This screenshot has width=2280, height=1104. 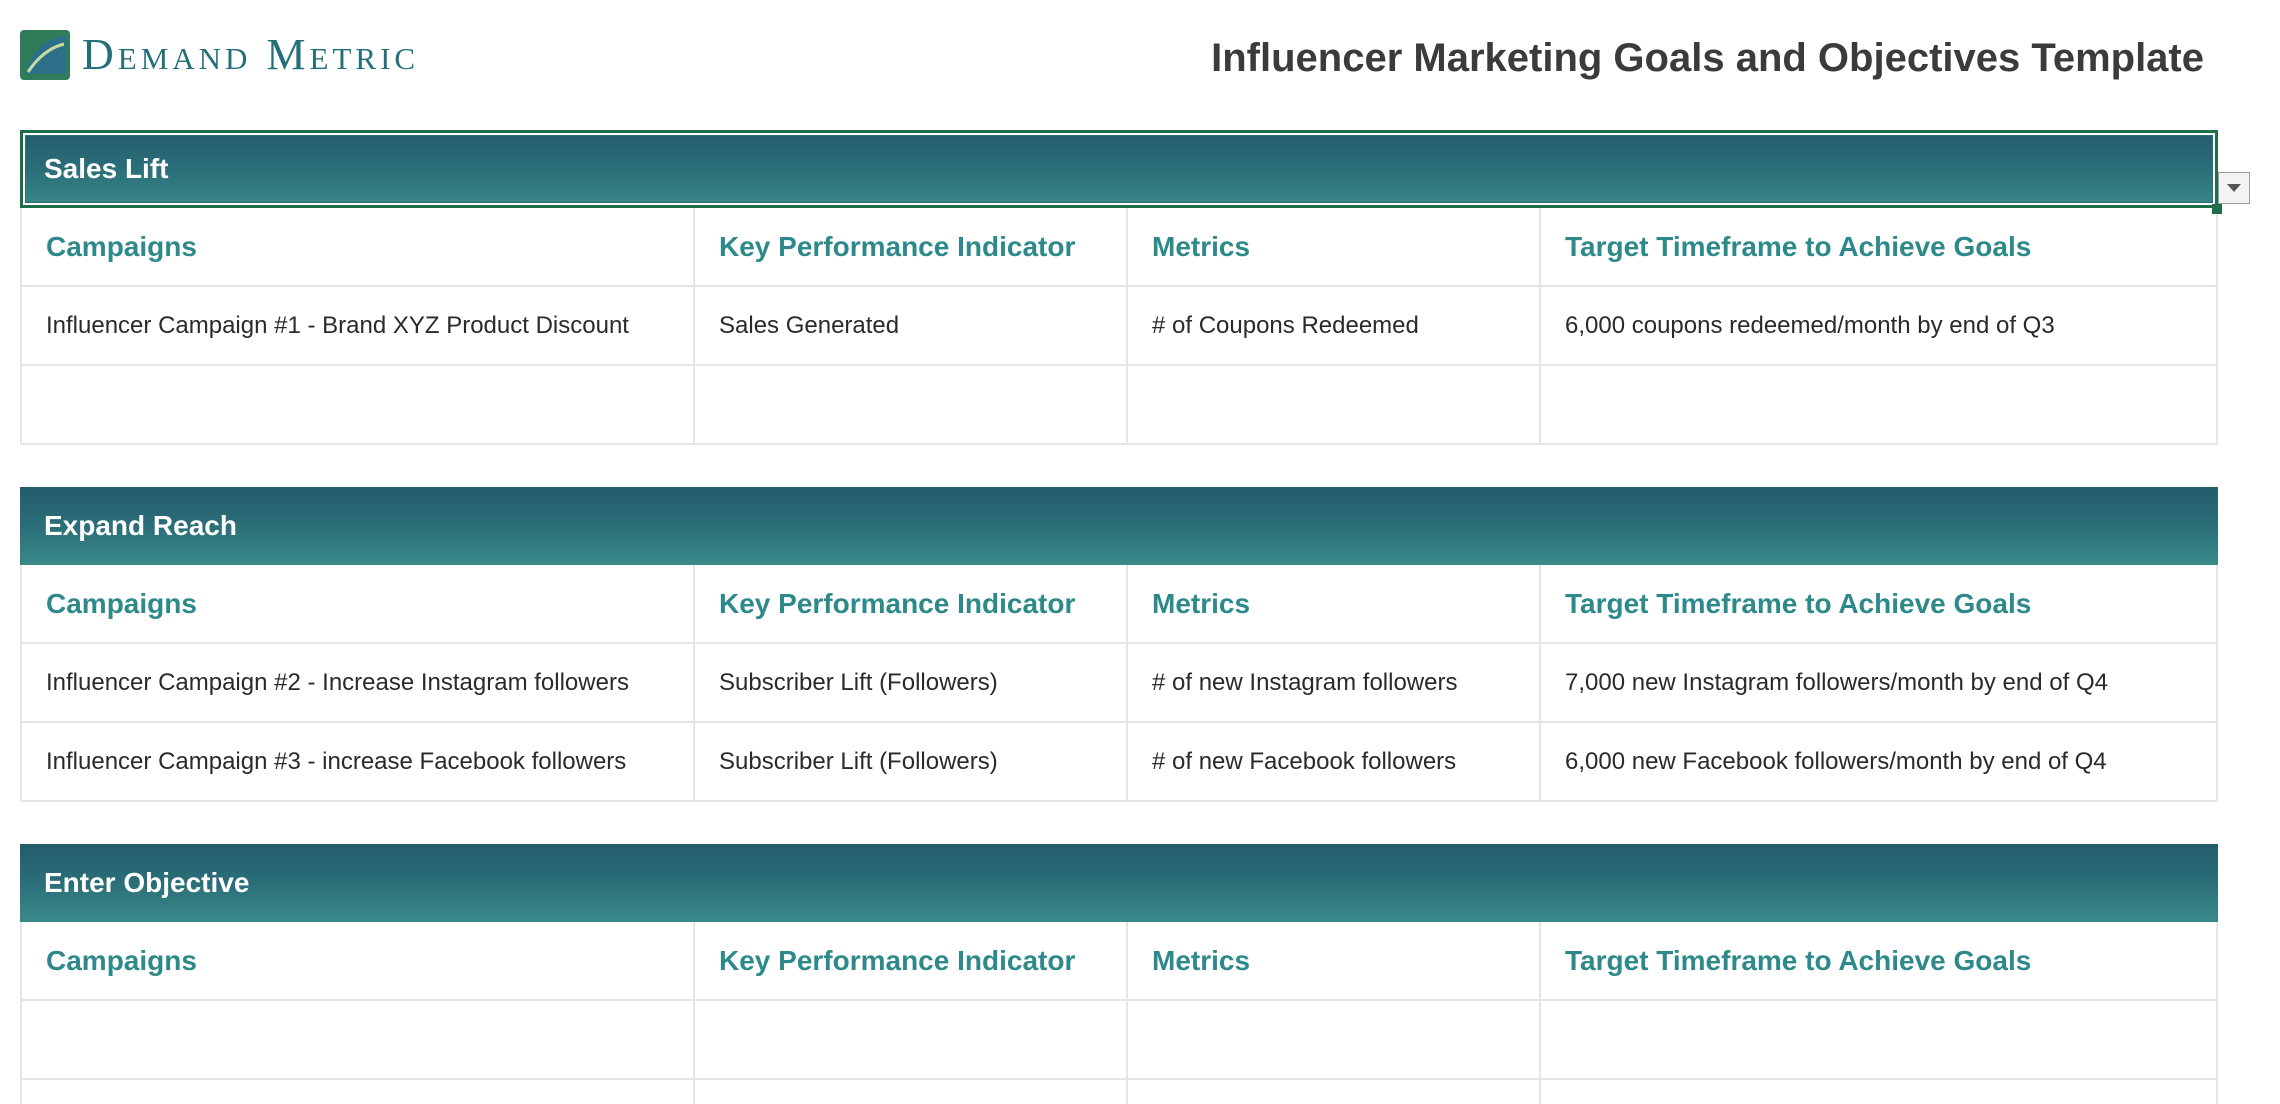 What do you see at coordinates (147, 882) in the screenshot?
I see `section-title: Enter Objective` at bounding box center [147, 882].